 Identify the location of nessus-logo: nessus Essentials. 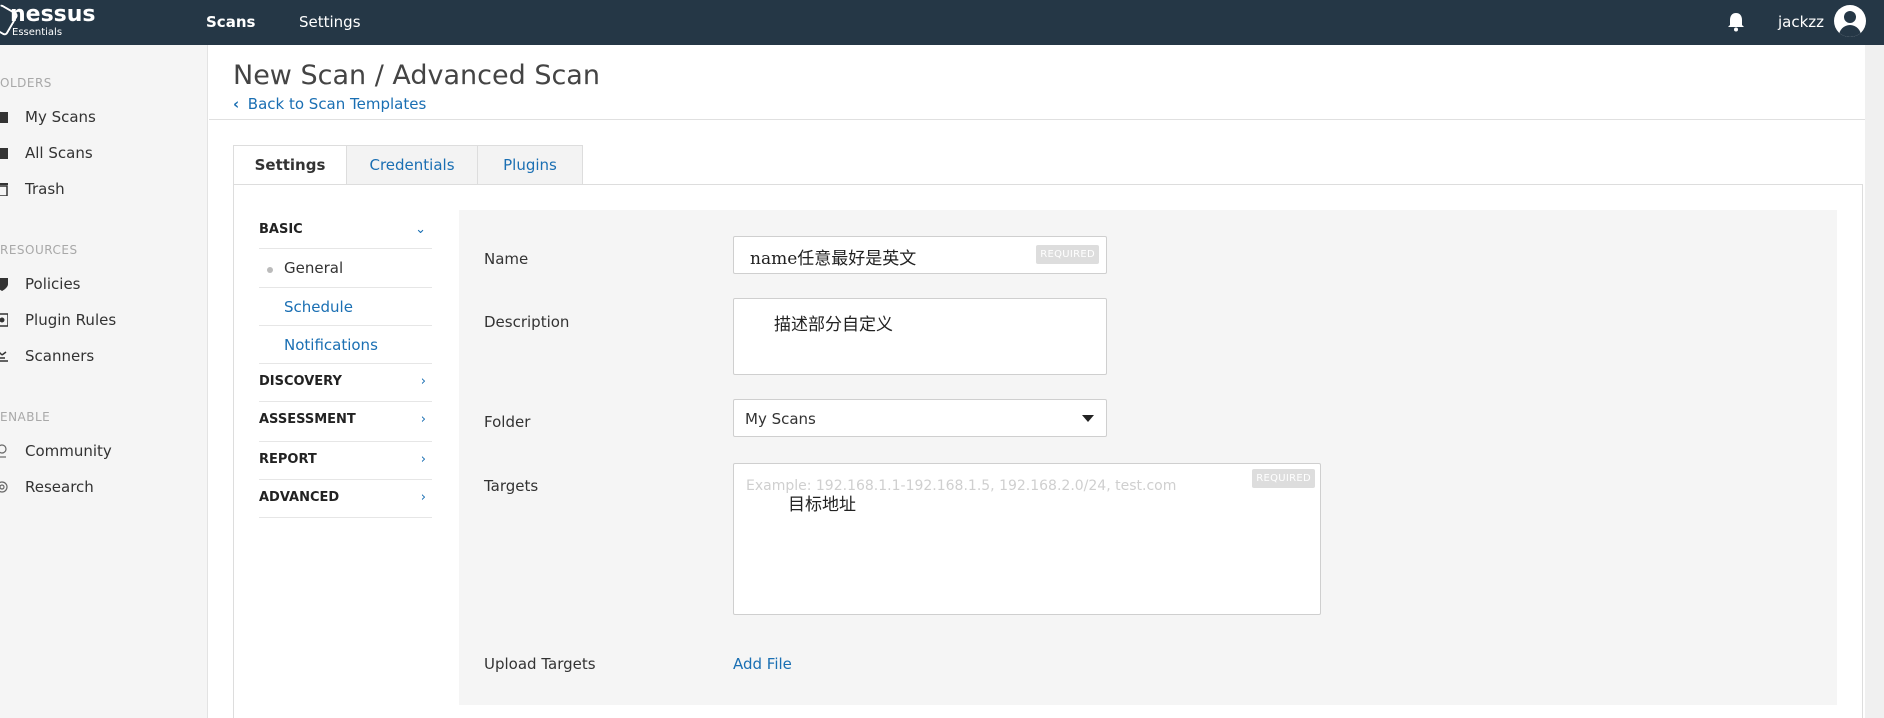
(60, 21).